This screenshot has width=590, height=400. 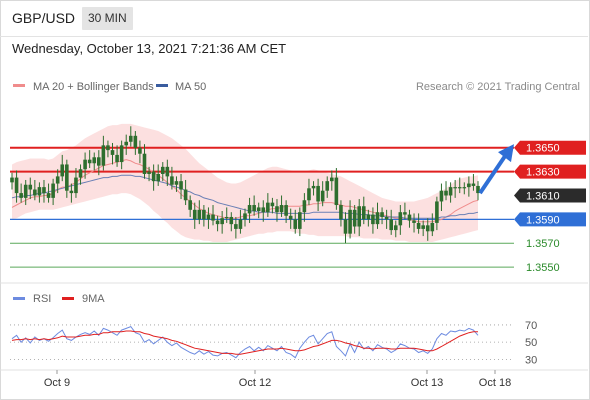 I want to click on time-axis: Oct 9 Oct 12 Oct 13 Oct 18, so click(x=277, y=379).